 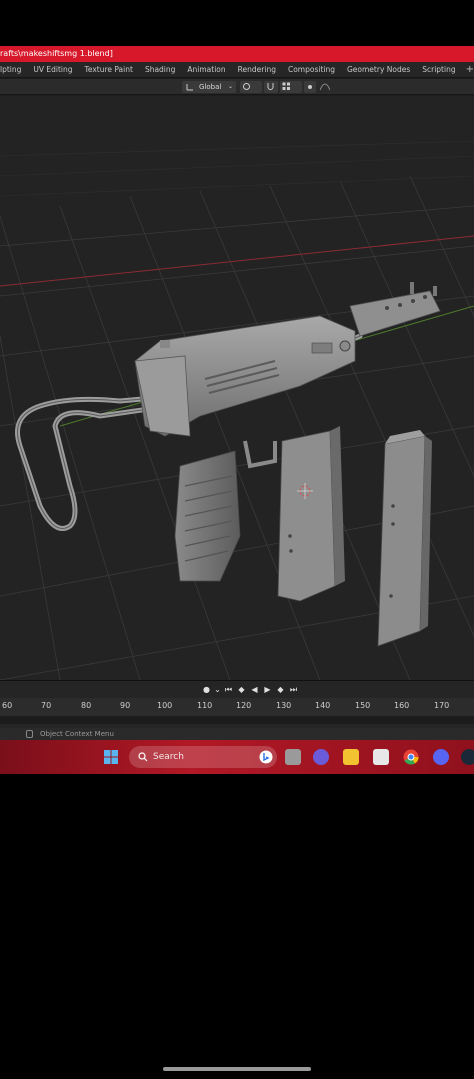 What do you see at coordinates (237, 720) in the screenshot?
I see `timeline-track` at bounding box center [237, 720].